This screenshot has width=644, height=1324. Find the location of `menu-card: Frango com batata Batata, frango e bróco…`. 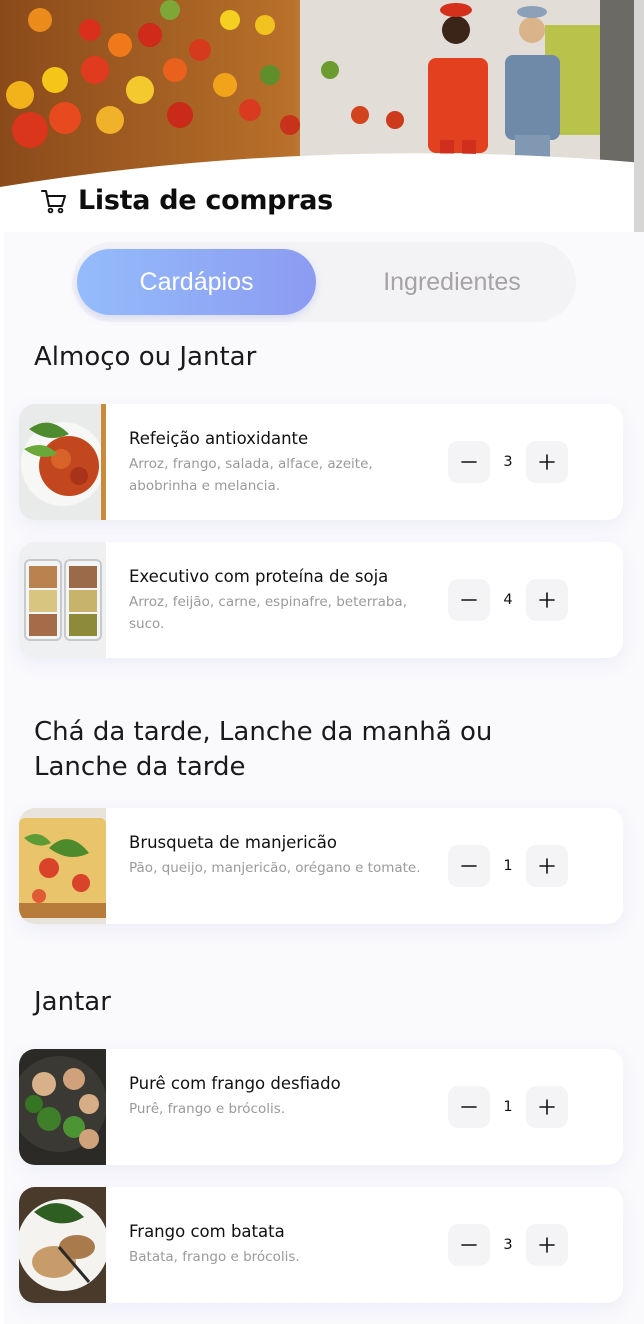

menu-card: Frango com batata Batata, frango e bróco… is located at coordinates (321, 1245).